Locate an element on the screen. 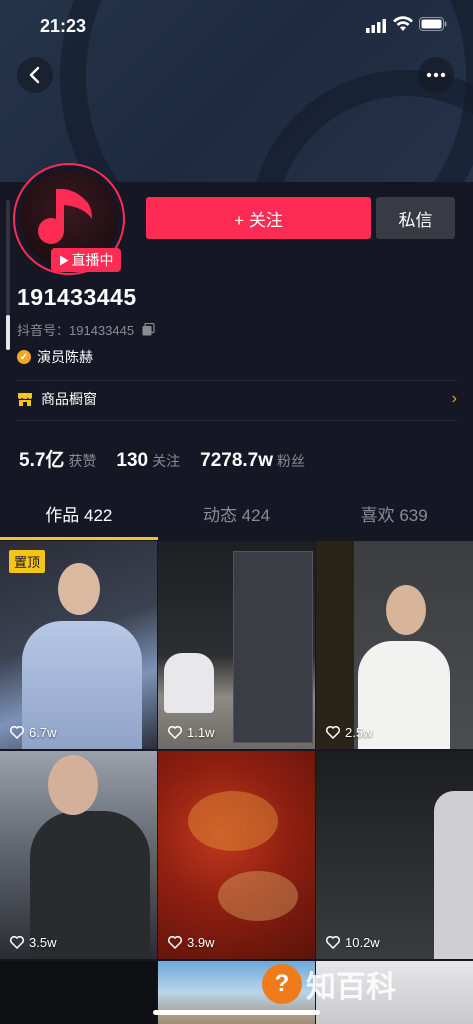  video-likes: 1.1w is located at coordinates (191, 732).